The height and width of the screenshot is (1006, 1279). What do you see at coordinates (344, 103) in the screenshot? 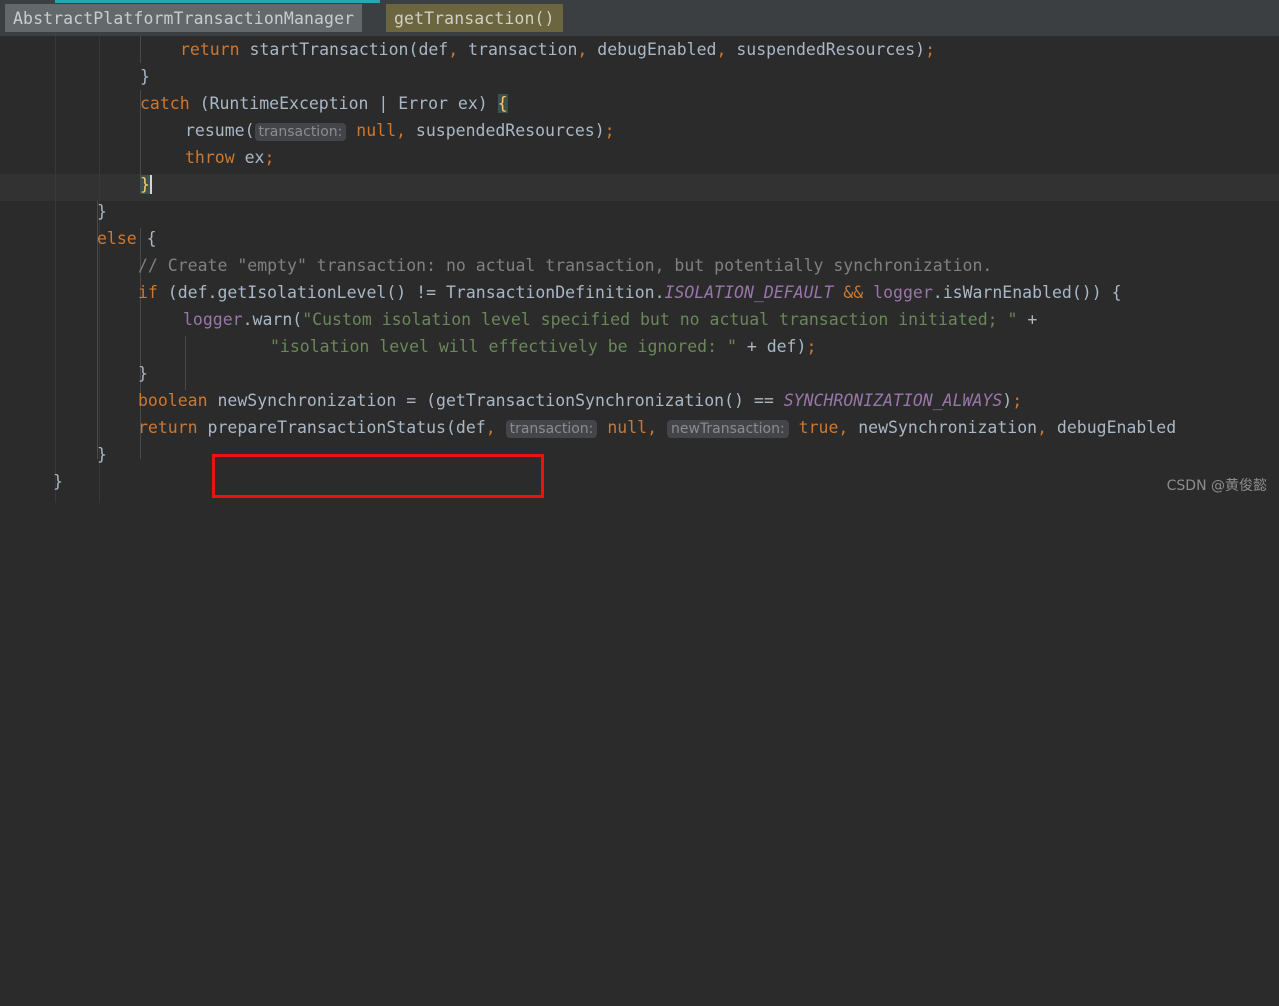
I see `token-text: (RuntimeException | Error ex)` at bounding box center [344, 103].